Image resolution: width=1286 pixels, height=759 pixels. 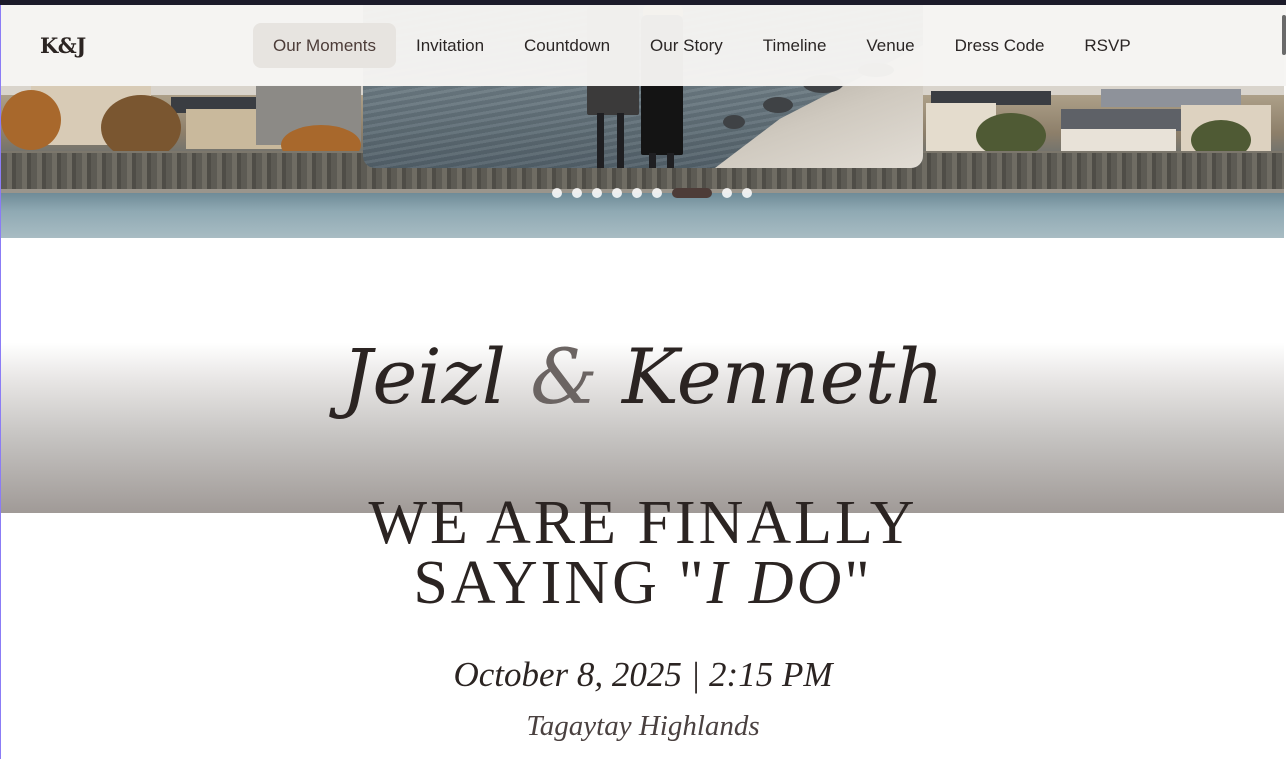 What do you see at coordinates (643, 674) in the screenshot?
I see `wedding-date-time: October 8, 2025 | 2:15 PM` at bounding box center [643, 674].